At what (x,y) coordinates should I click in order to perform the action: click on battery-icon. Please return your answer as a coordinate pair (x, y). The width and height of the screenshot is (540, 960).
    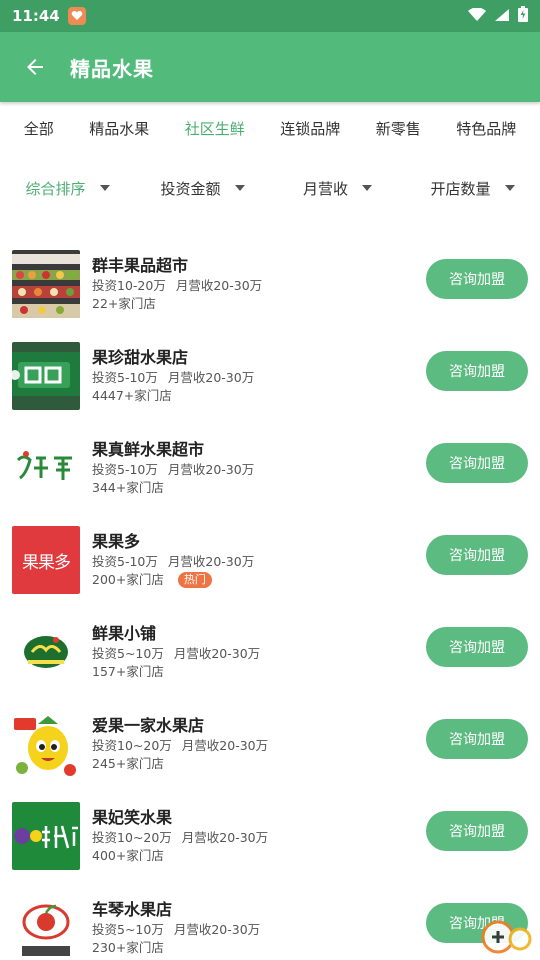
    Looking at the image, I should click on (523, 16).